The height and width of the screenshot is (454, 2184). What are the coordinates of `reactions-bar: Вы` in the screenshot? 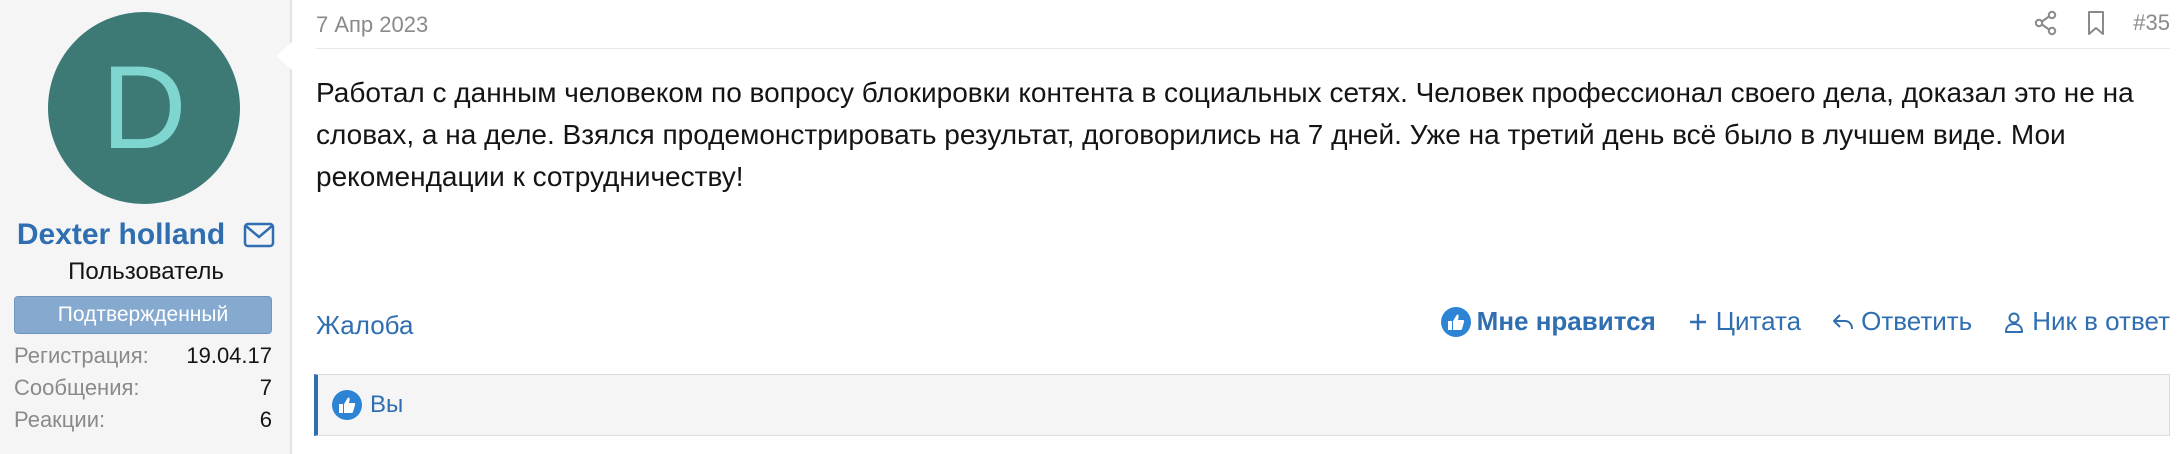 It's located at (1242, 405).